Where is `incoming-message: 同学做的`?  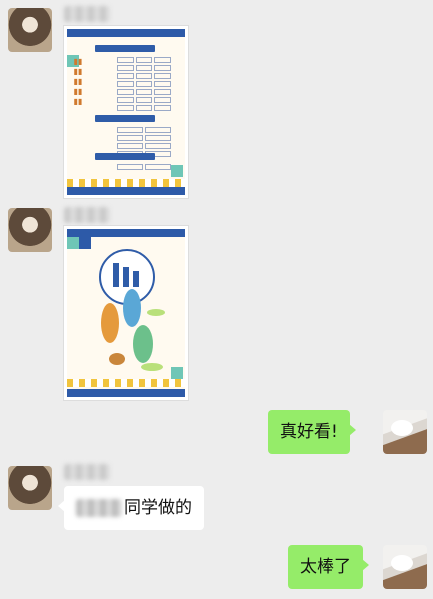
incoming-message: 同学做的 is located at coordinates (131, 508).